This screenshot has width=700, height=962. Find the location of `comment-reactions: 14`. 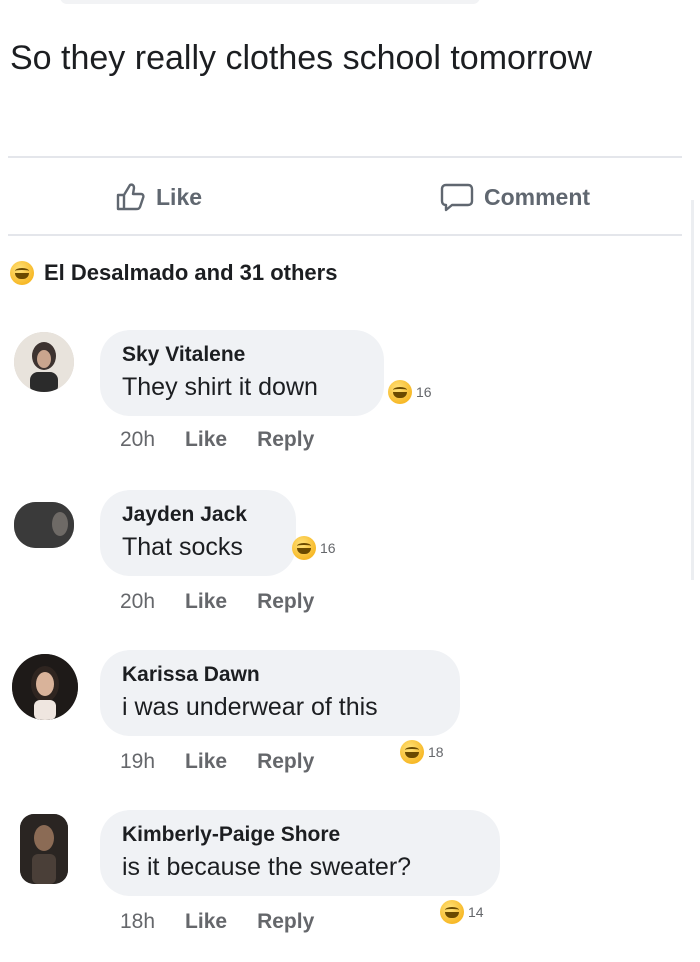

comment-reactions: 14 is located at coordinates (462, 912).